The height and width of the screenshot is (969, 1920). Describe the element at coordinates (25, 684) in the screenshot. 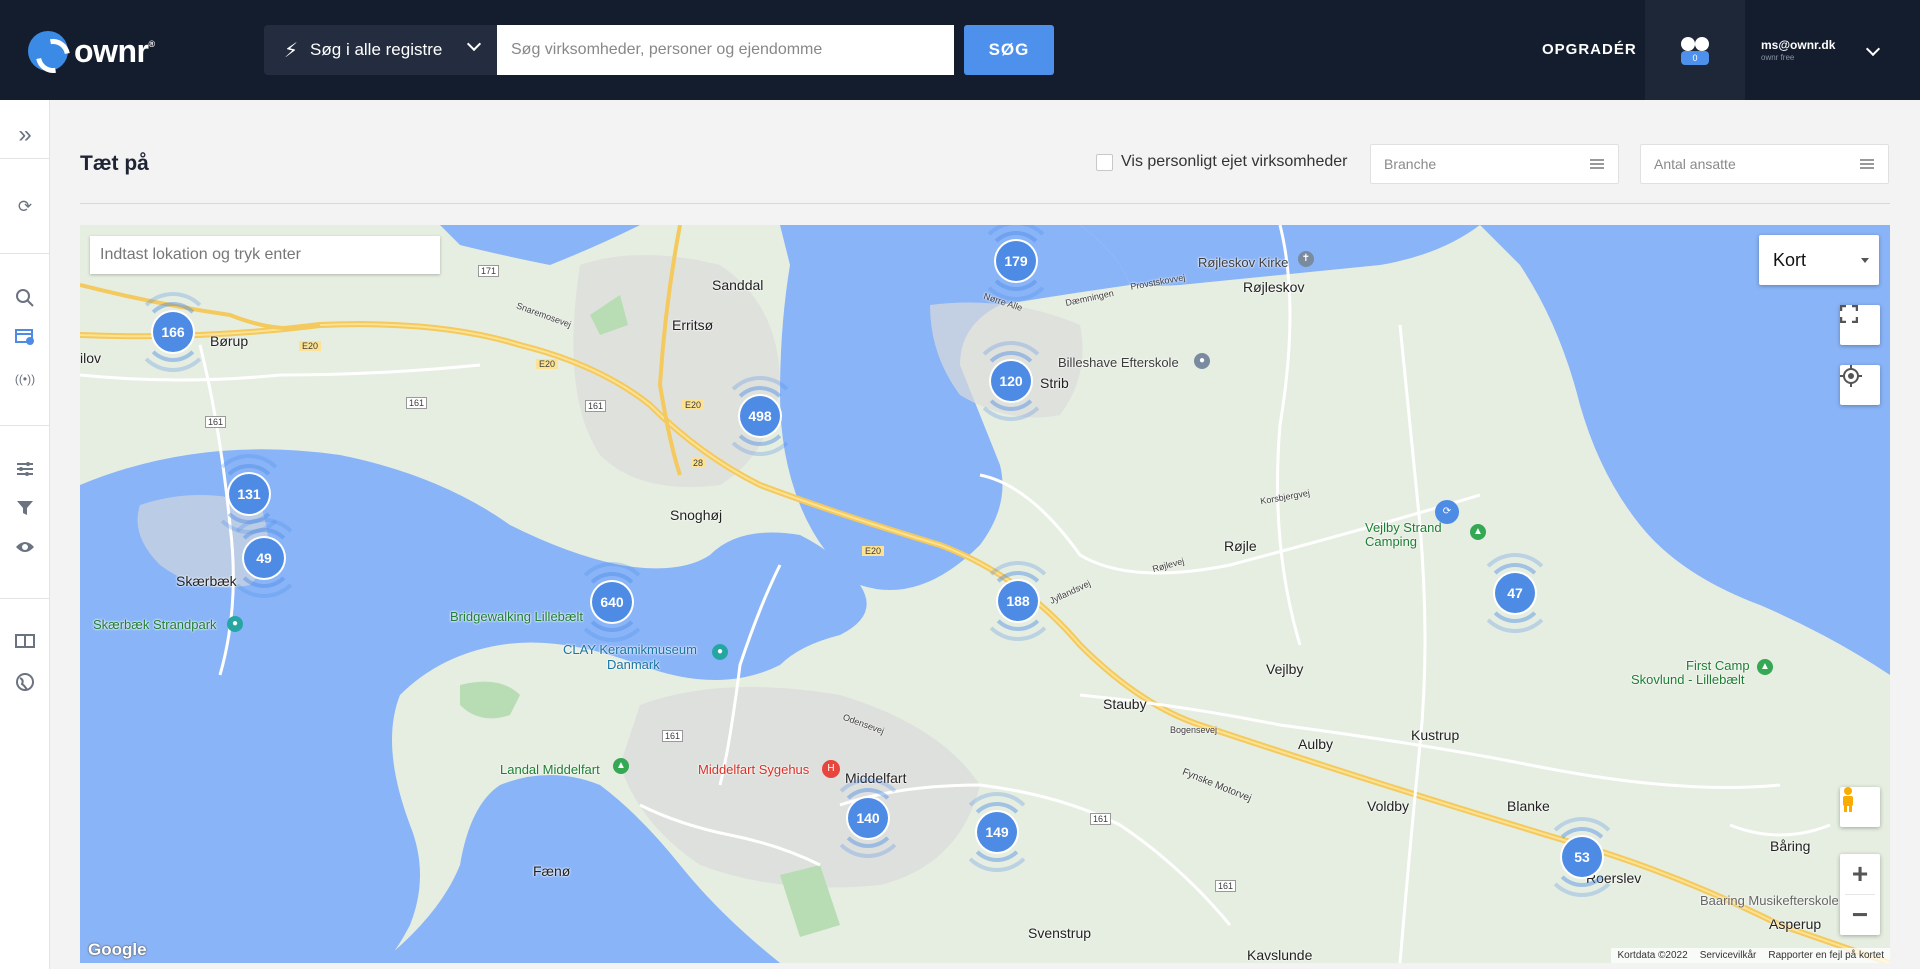

I see `globe-icon` at that location.